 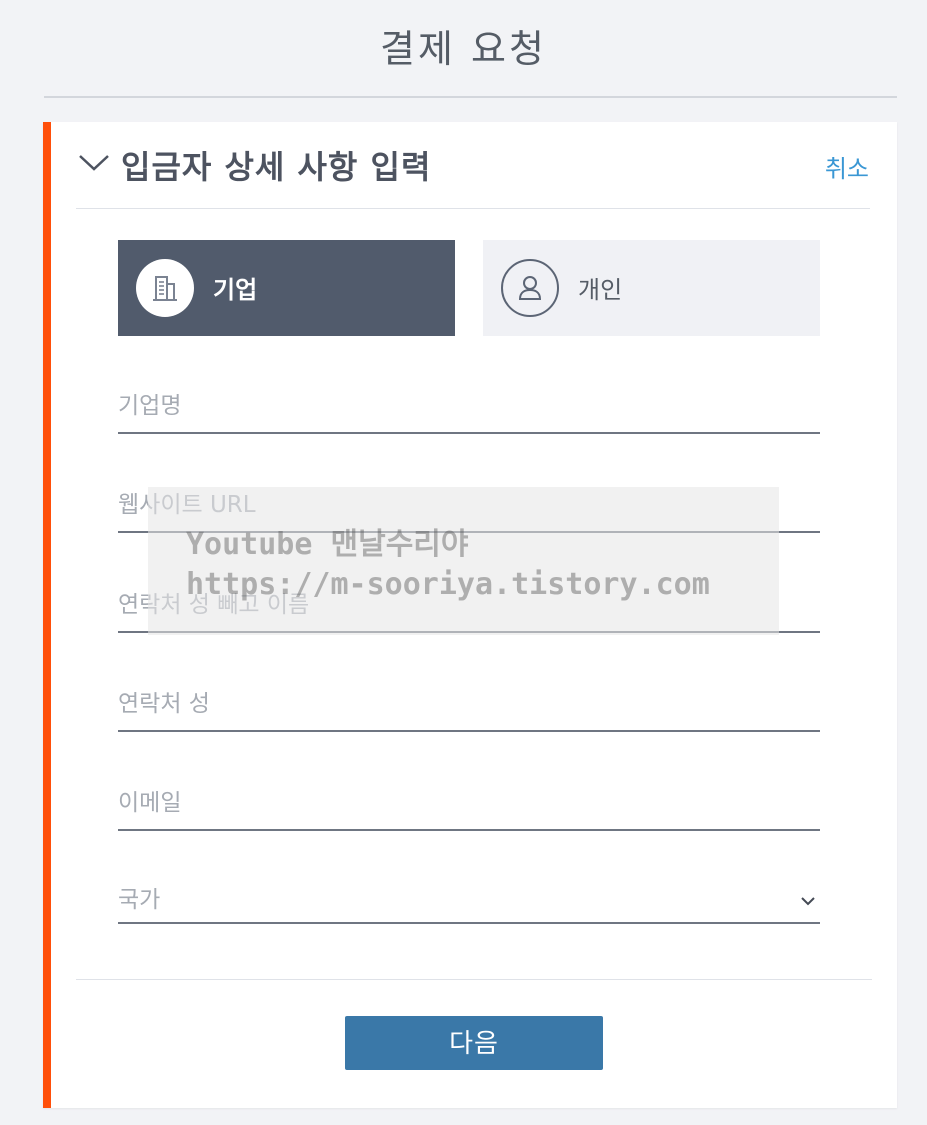 I want to click on website-url-input, so click(x=469, y=505).